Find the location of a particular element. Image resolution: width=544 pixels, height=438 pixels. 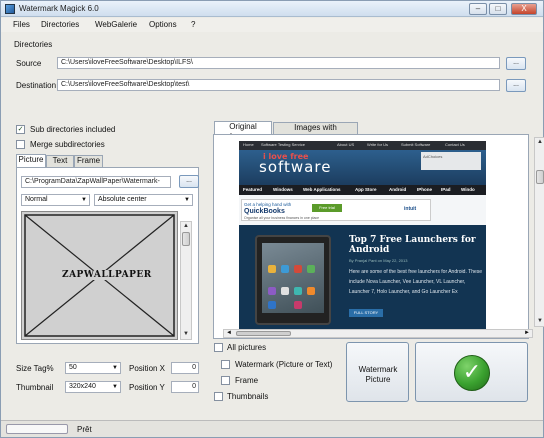

site-nav-item: Home is located at coordinates (248, 144).